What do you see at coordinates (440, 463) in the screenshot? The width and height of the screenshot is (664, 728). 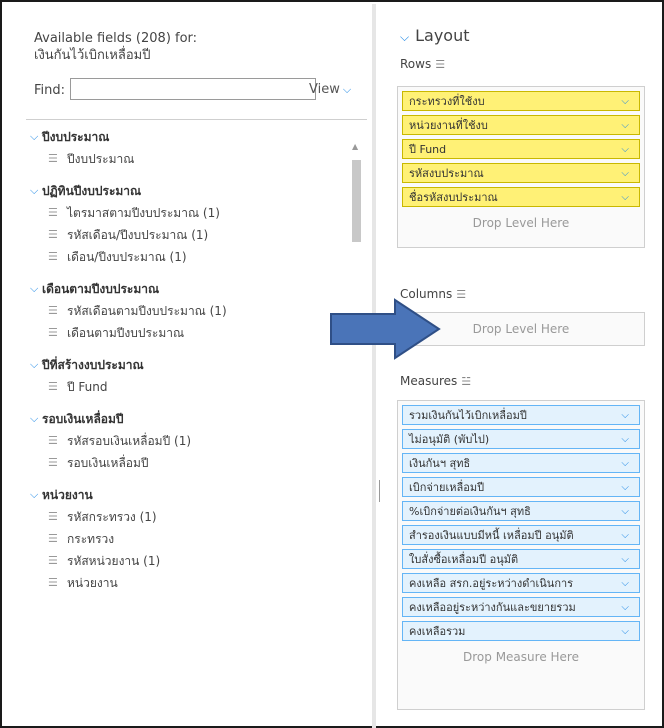 I see `pill-label: เงินกันฯ สุทธิ` at bounding box center [440, 463].